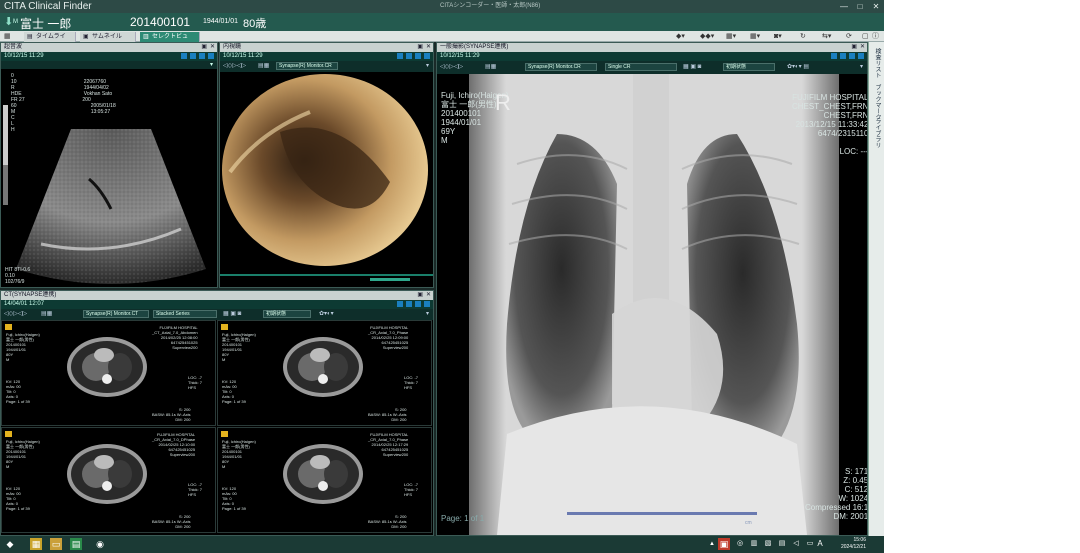  What do you see at coordinates (108, 37) in the screenshot?
I see `tab-thumbnail: ▣ サムネイル` at bounding box center [108, 37].